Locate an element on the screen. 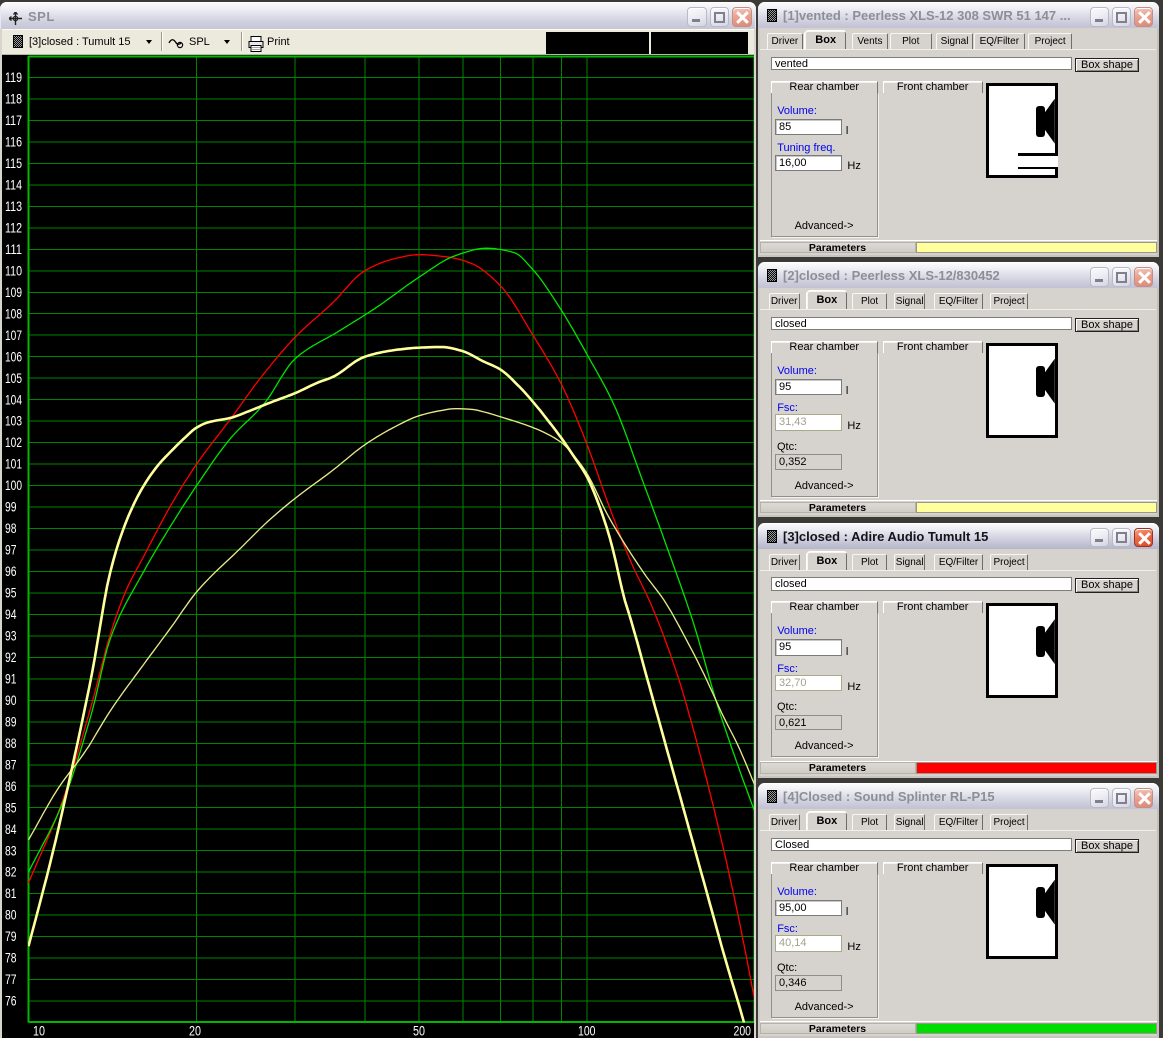 The image size is (1163, 1038). svg-text: 113 is located at coordinates (13, 206).